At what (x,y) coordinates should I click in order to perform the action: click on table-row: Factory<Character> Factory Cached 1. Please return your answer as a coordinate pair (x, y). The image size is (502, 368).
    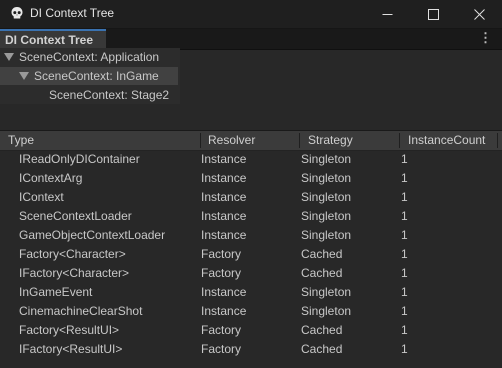
    Looking at the image, I should click on (251, 254).